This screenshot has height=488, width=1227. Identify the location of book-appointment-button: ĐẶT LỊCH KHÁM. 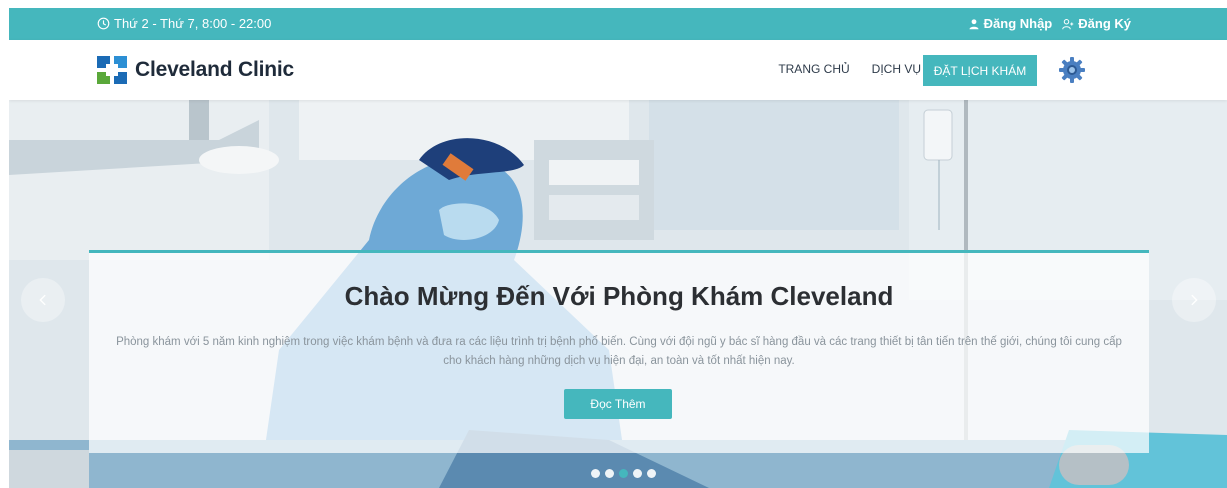
(980, 70).